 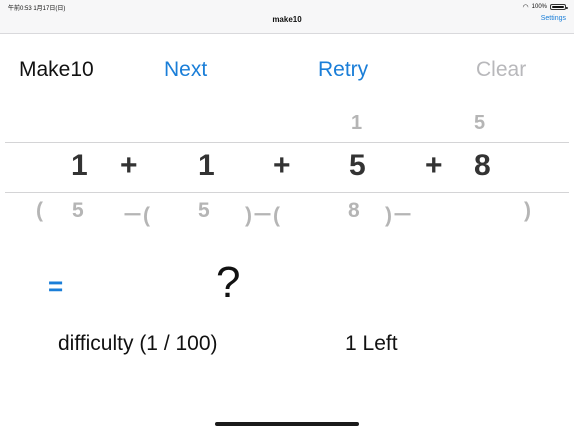 What do you see at coordinates (527, 211) in the screenshot?
I see `picker-option-below-paren-2: )` at bounding box center [527, 211].